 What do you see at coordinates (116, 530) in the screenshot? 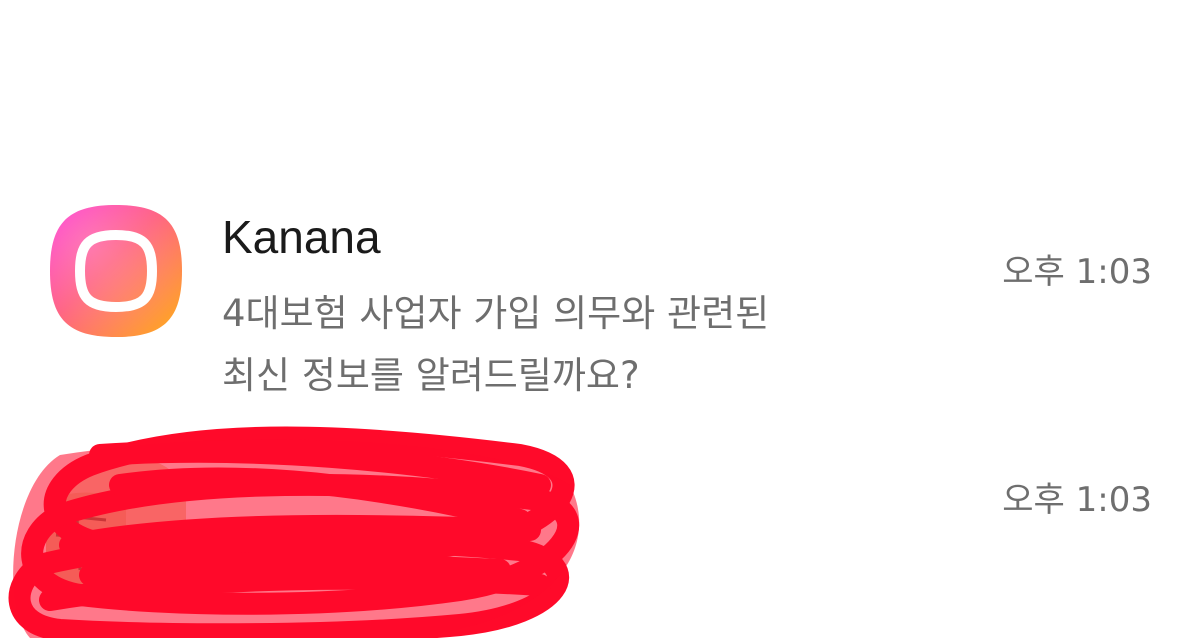
I see `avatar` at bounding box center [116, 530].